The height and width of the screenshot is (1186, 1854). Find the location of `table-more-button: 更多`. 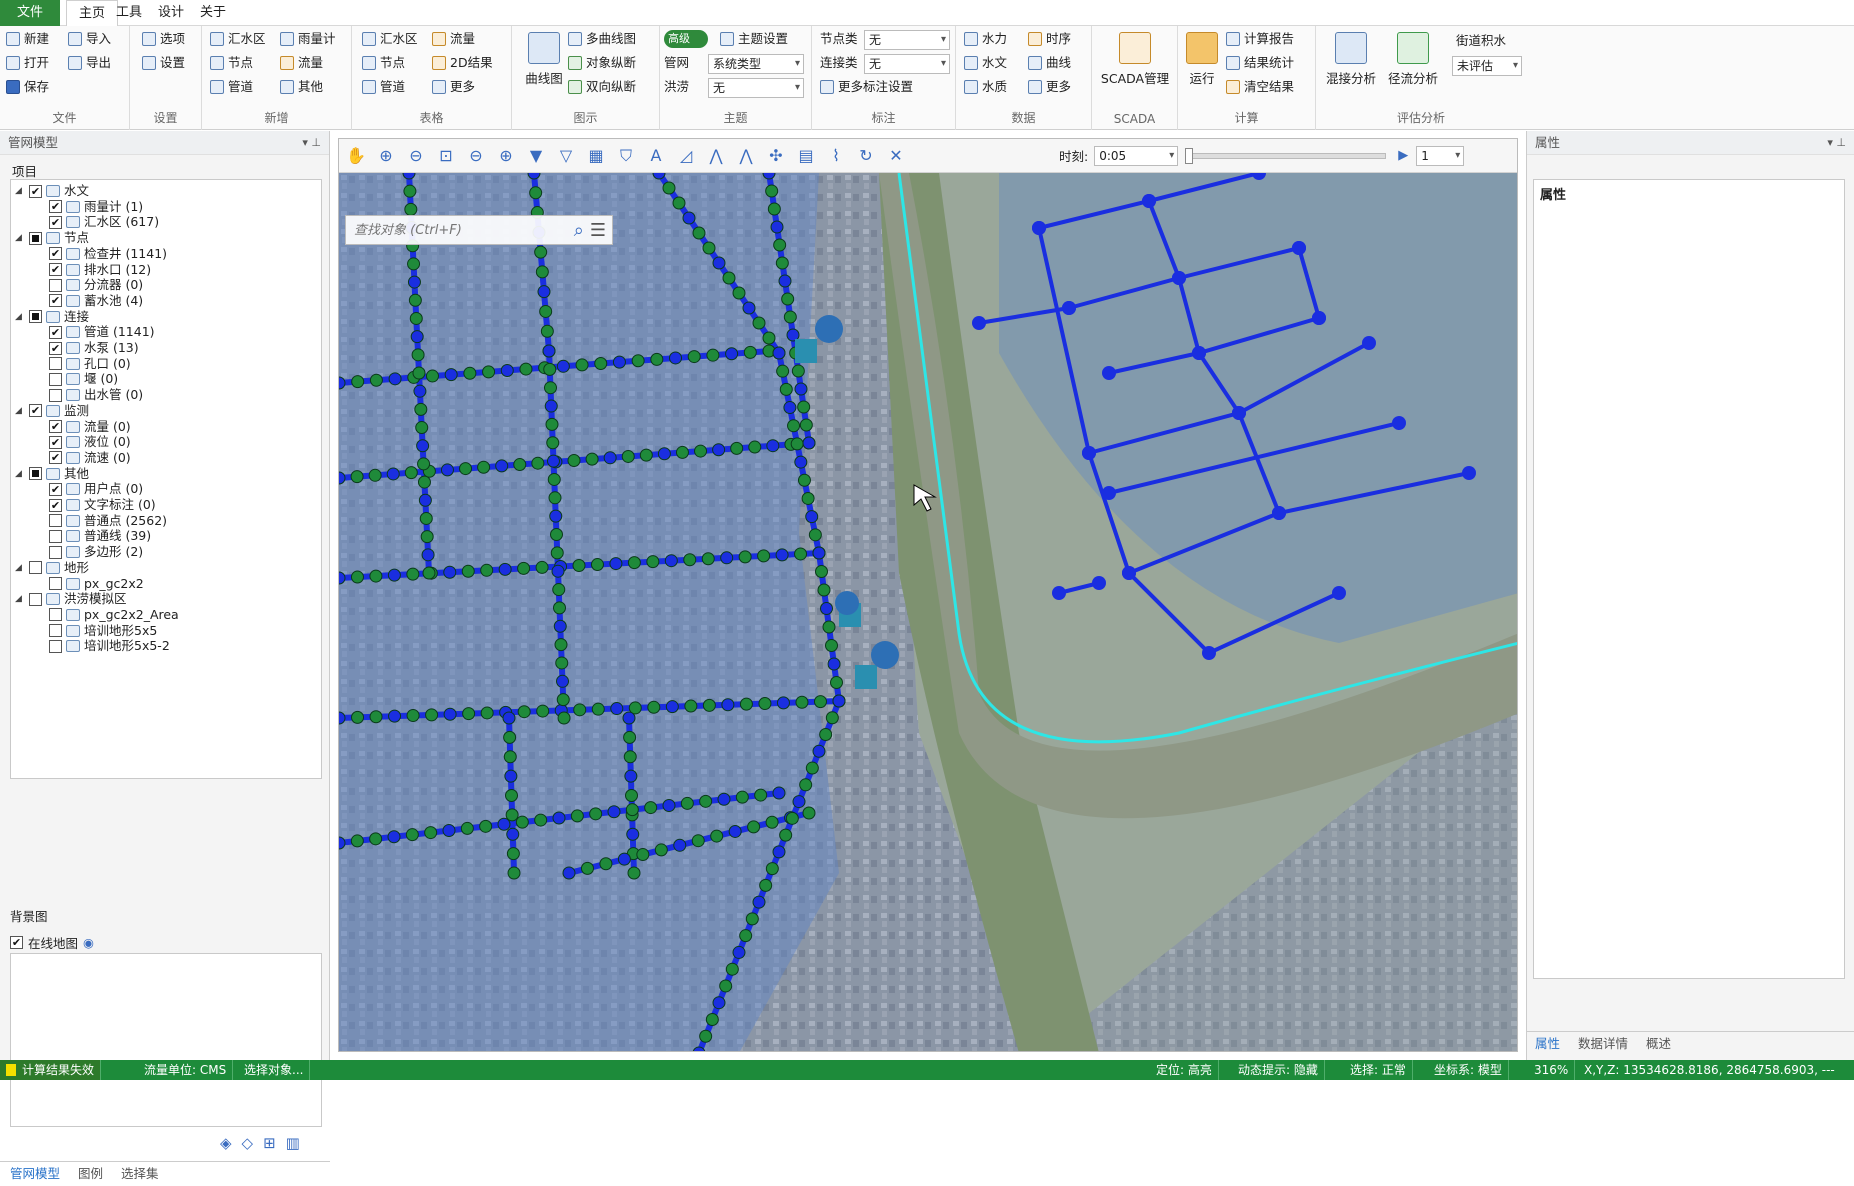

table-more-button: 更多 is located at coordinates (453, 87).